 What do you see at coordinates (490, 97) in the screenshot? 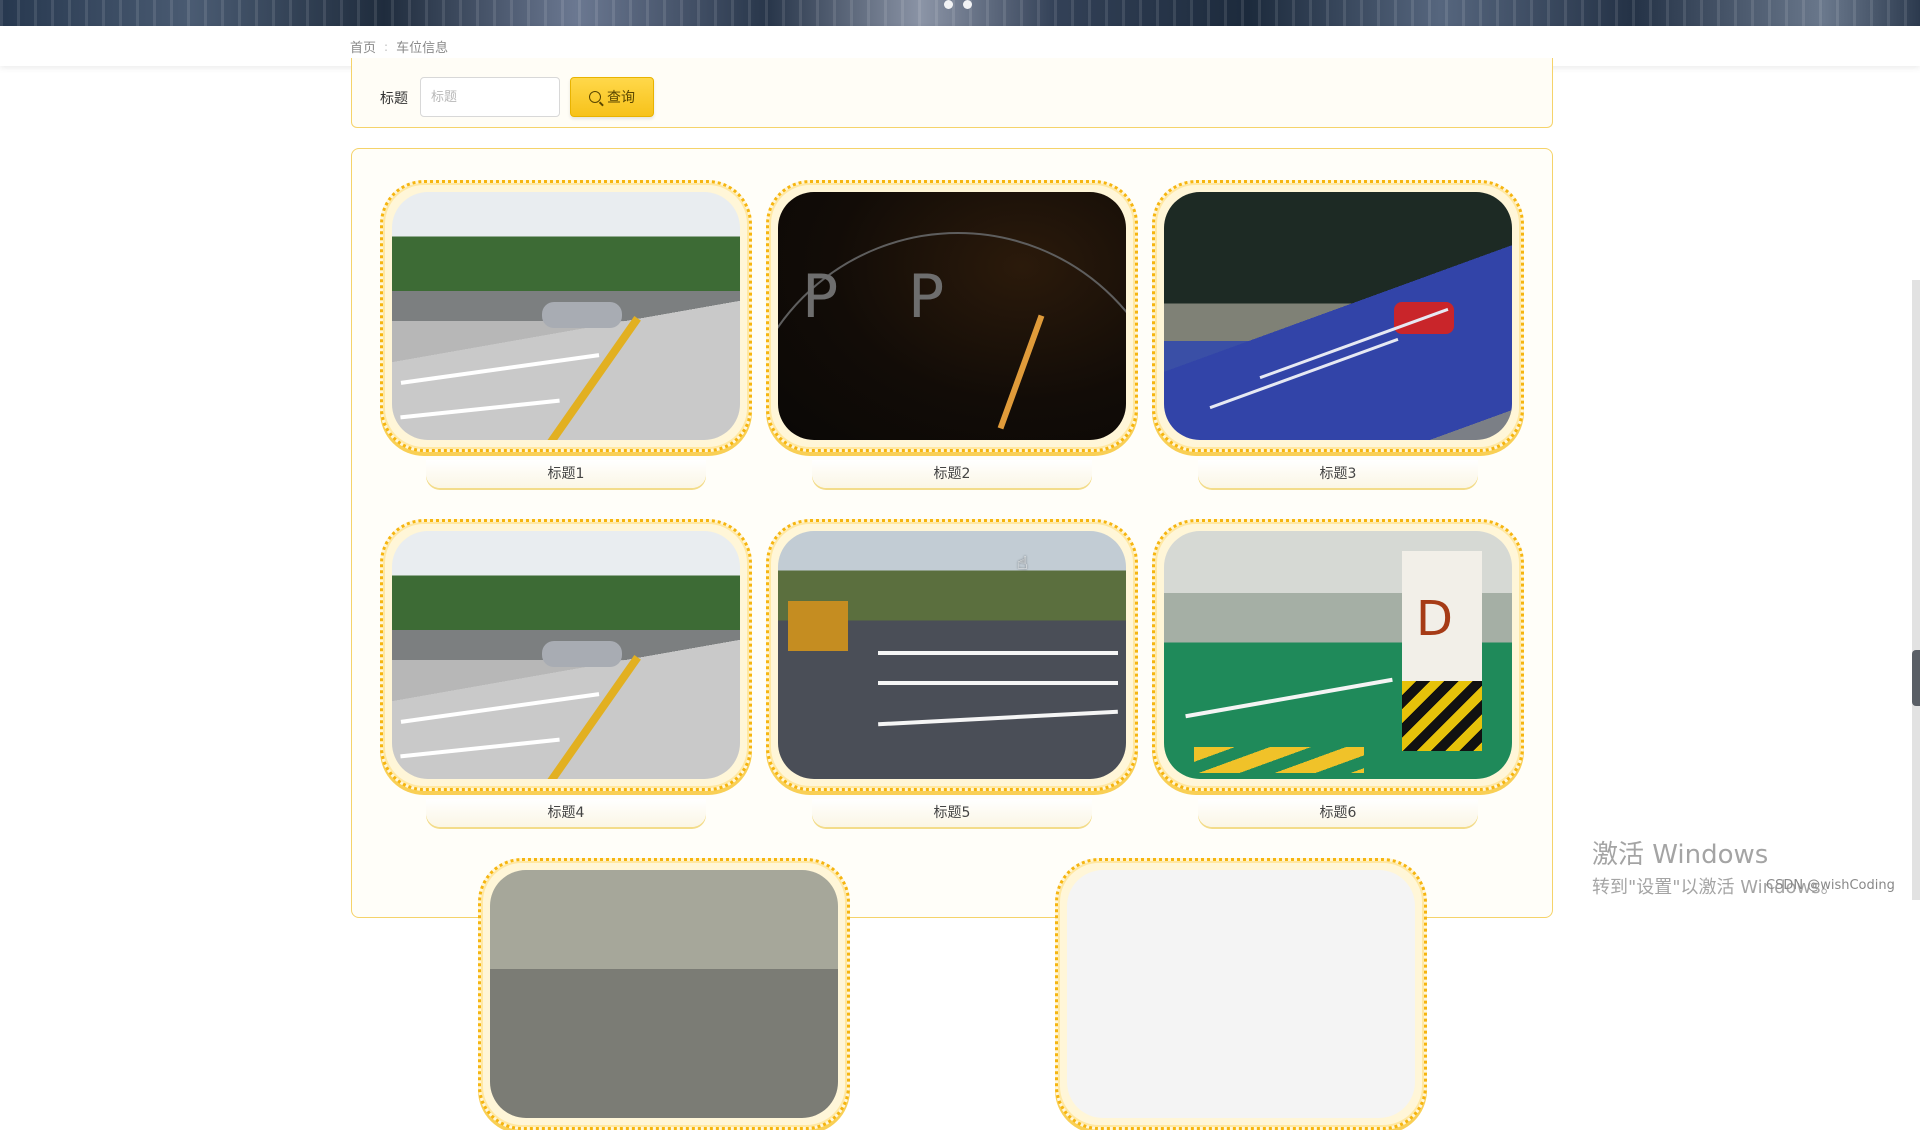
I see `search-input` at bounding box center [490, 97].